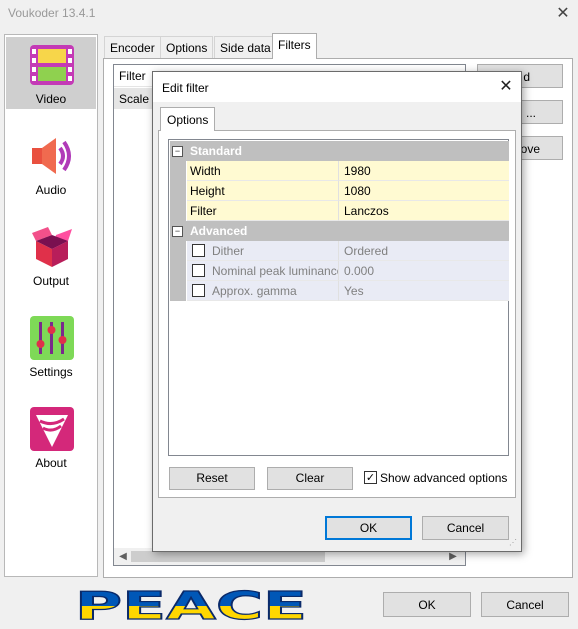 The height and width of the screenshot is (629, 578). I want to click on sidebar-item-about: About, so click(51, 437).